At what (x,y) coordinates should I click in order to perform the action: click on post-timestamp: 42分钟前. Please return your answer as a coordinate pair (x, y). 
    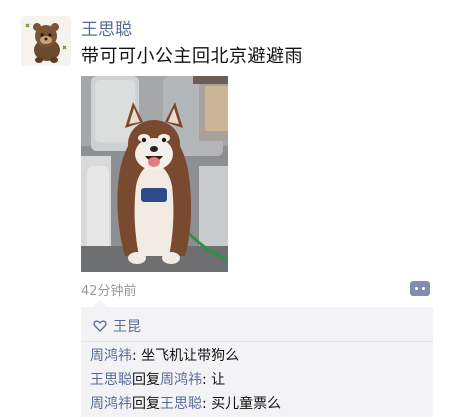
    Looking at the image, I should click on (109, 291).